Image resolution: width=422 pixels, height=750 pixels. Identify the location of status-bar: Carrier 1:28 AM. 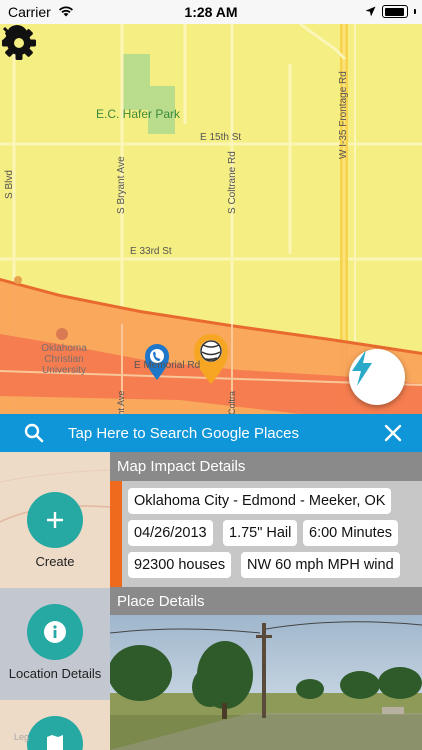
(211, 12).